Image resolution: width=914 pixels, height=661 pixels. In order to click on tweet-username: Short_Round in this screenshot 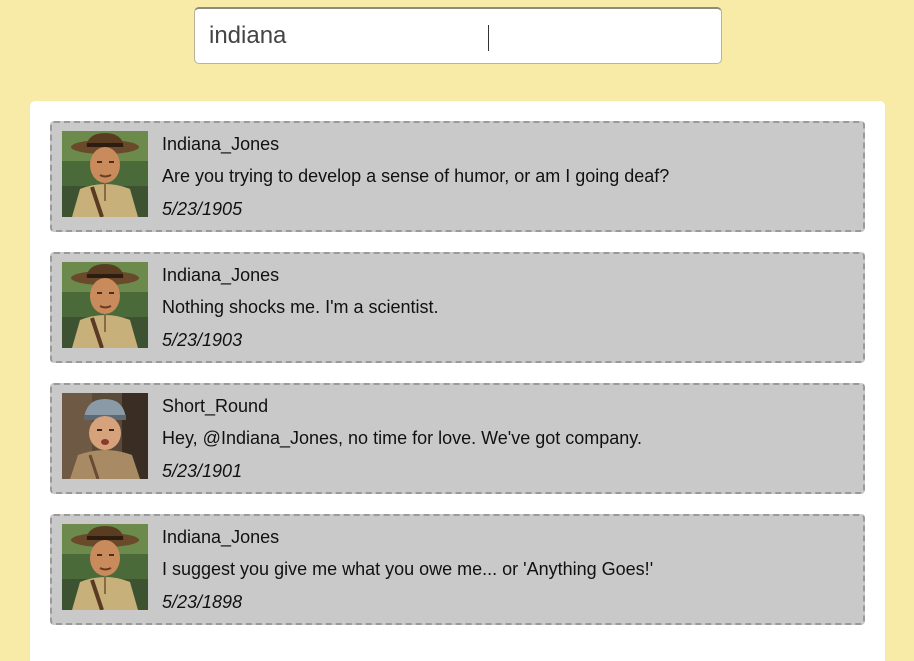, I will do `click(215, 406)`.